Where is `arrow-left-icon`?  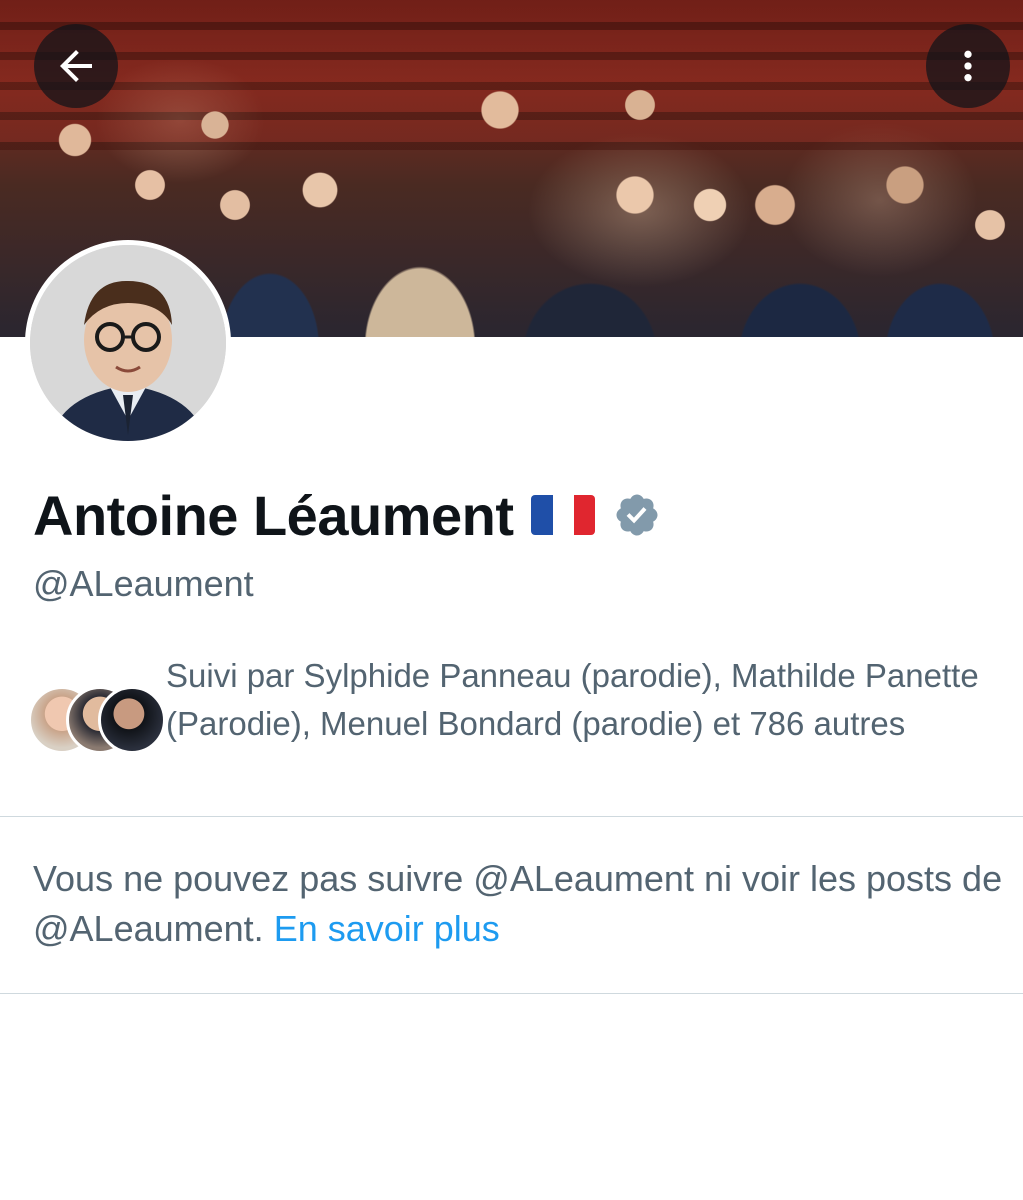
arrow-left-icon is located at coordinates (76, 66).